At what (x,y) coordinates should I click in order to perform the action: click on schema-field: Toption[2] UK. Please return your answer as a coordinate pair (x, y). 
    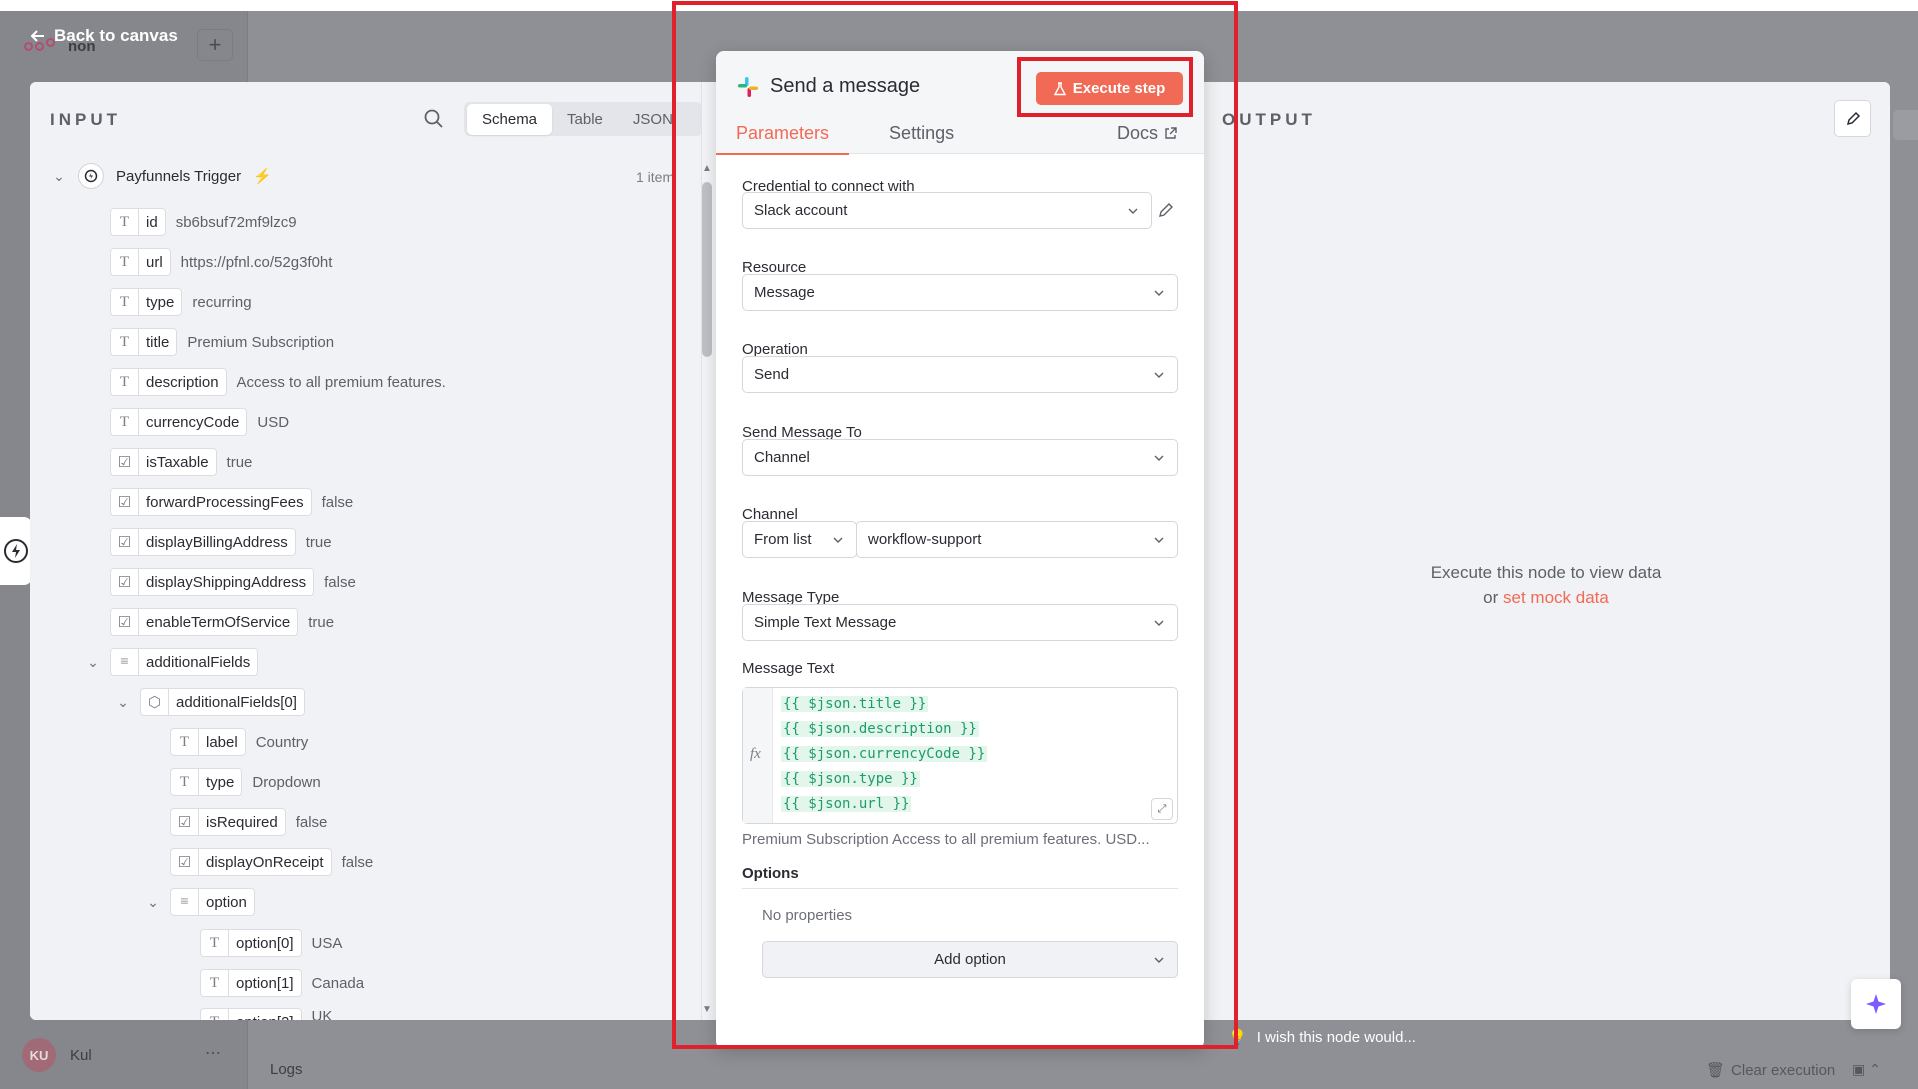
    Looking at the image, I should click on (266, 1014).